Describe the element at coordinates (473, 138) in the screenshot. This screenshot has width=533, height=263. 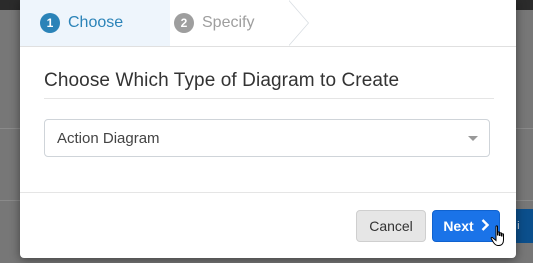
I see `caret-down-icon` at that location.